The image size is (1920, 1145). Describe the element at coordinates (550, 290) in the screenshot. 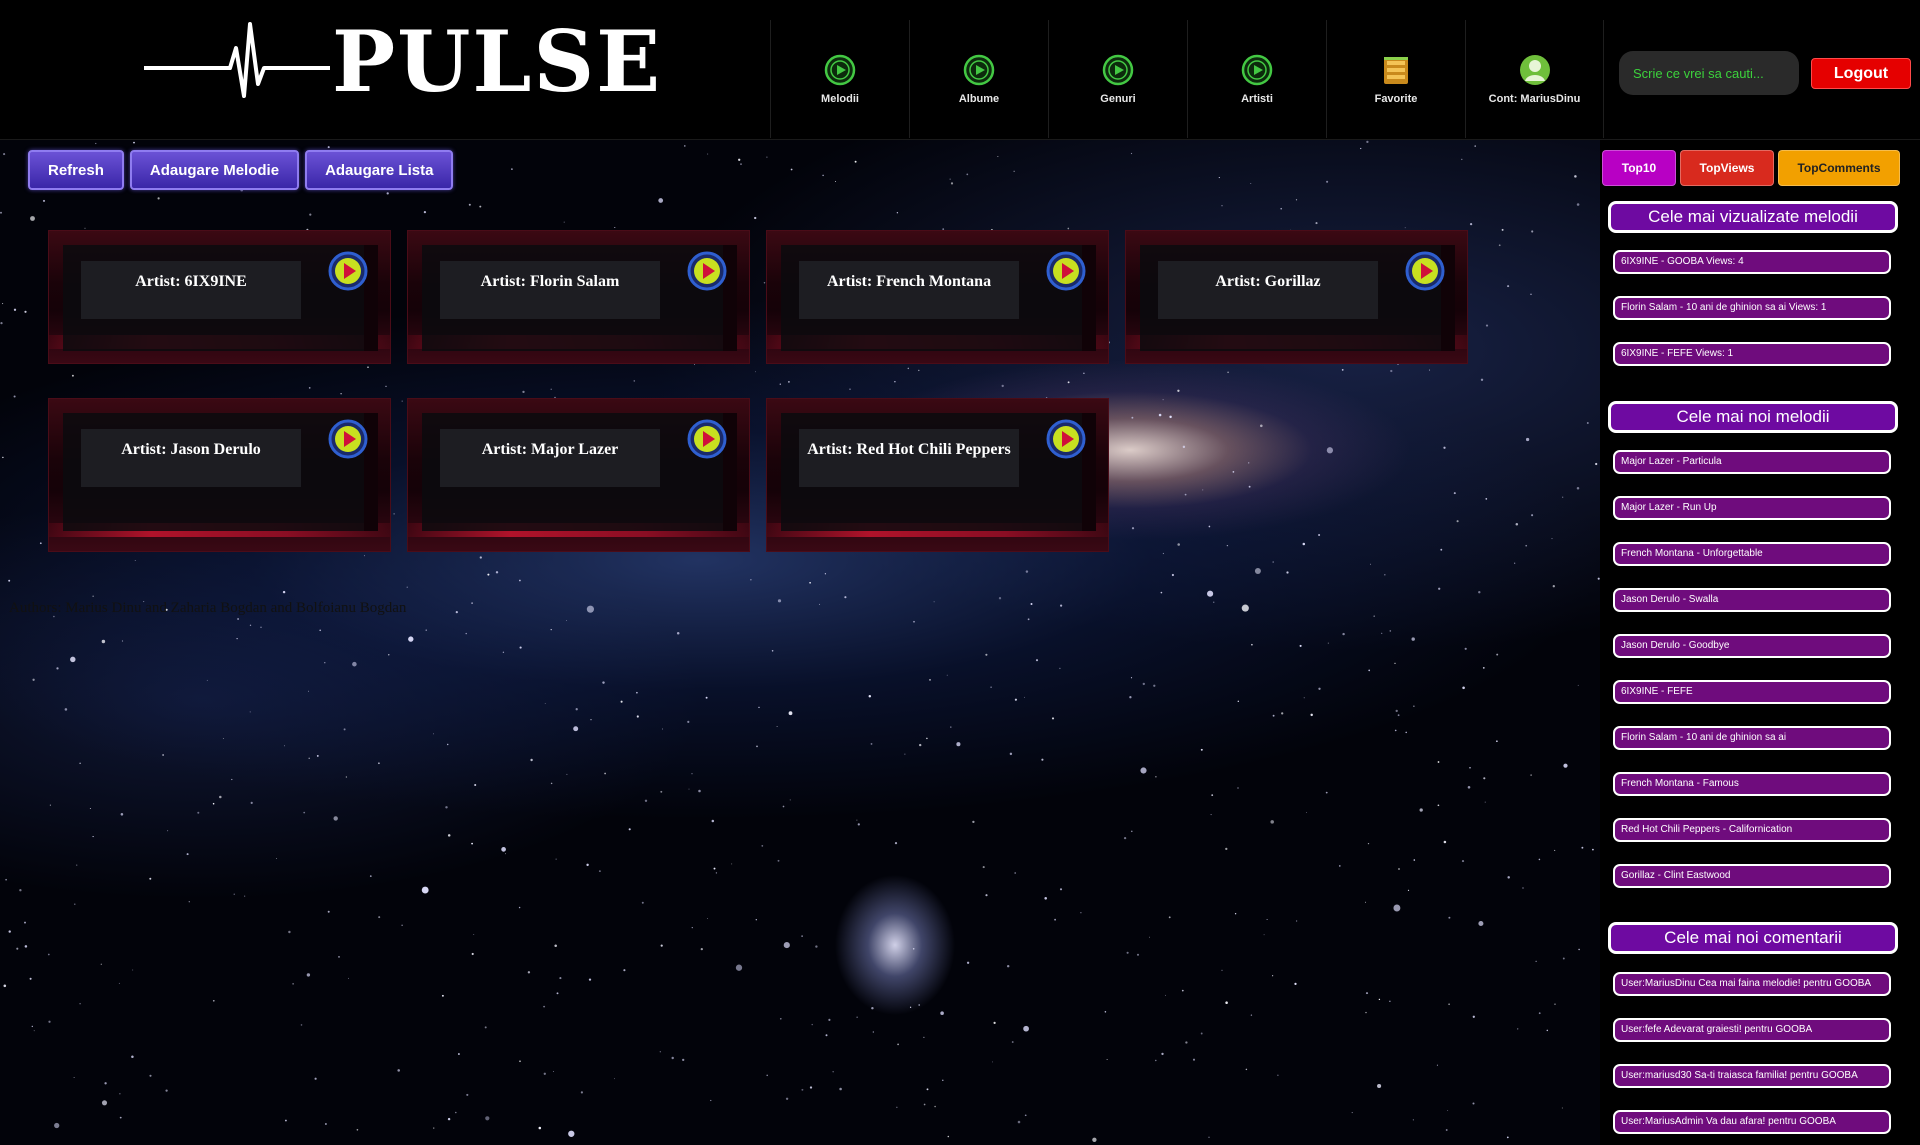

I see `artist-label: Artist: Florin Salam` at that location.